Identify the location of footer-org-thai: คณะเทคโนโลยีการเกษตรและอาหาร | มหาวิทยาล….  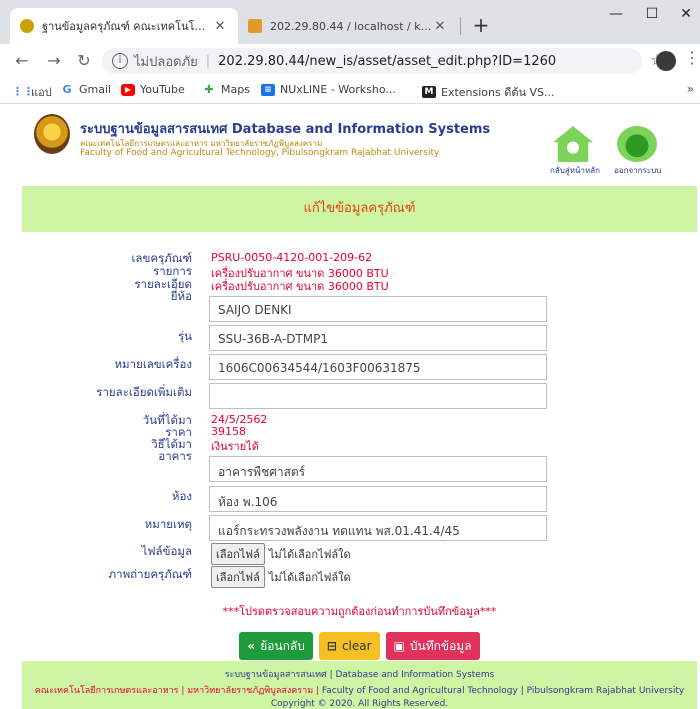
(178, 691).